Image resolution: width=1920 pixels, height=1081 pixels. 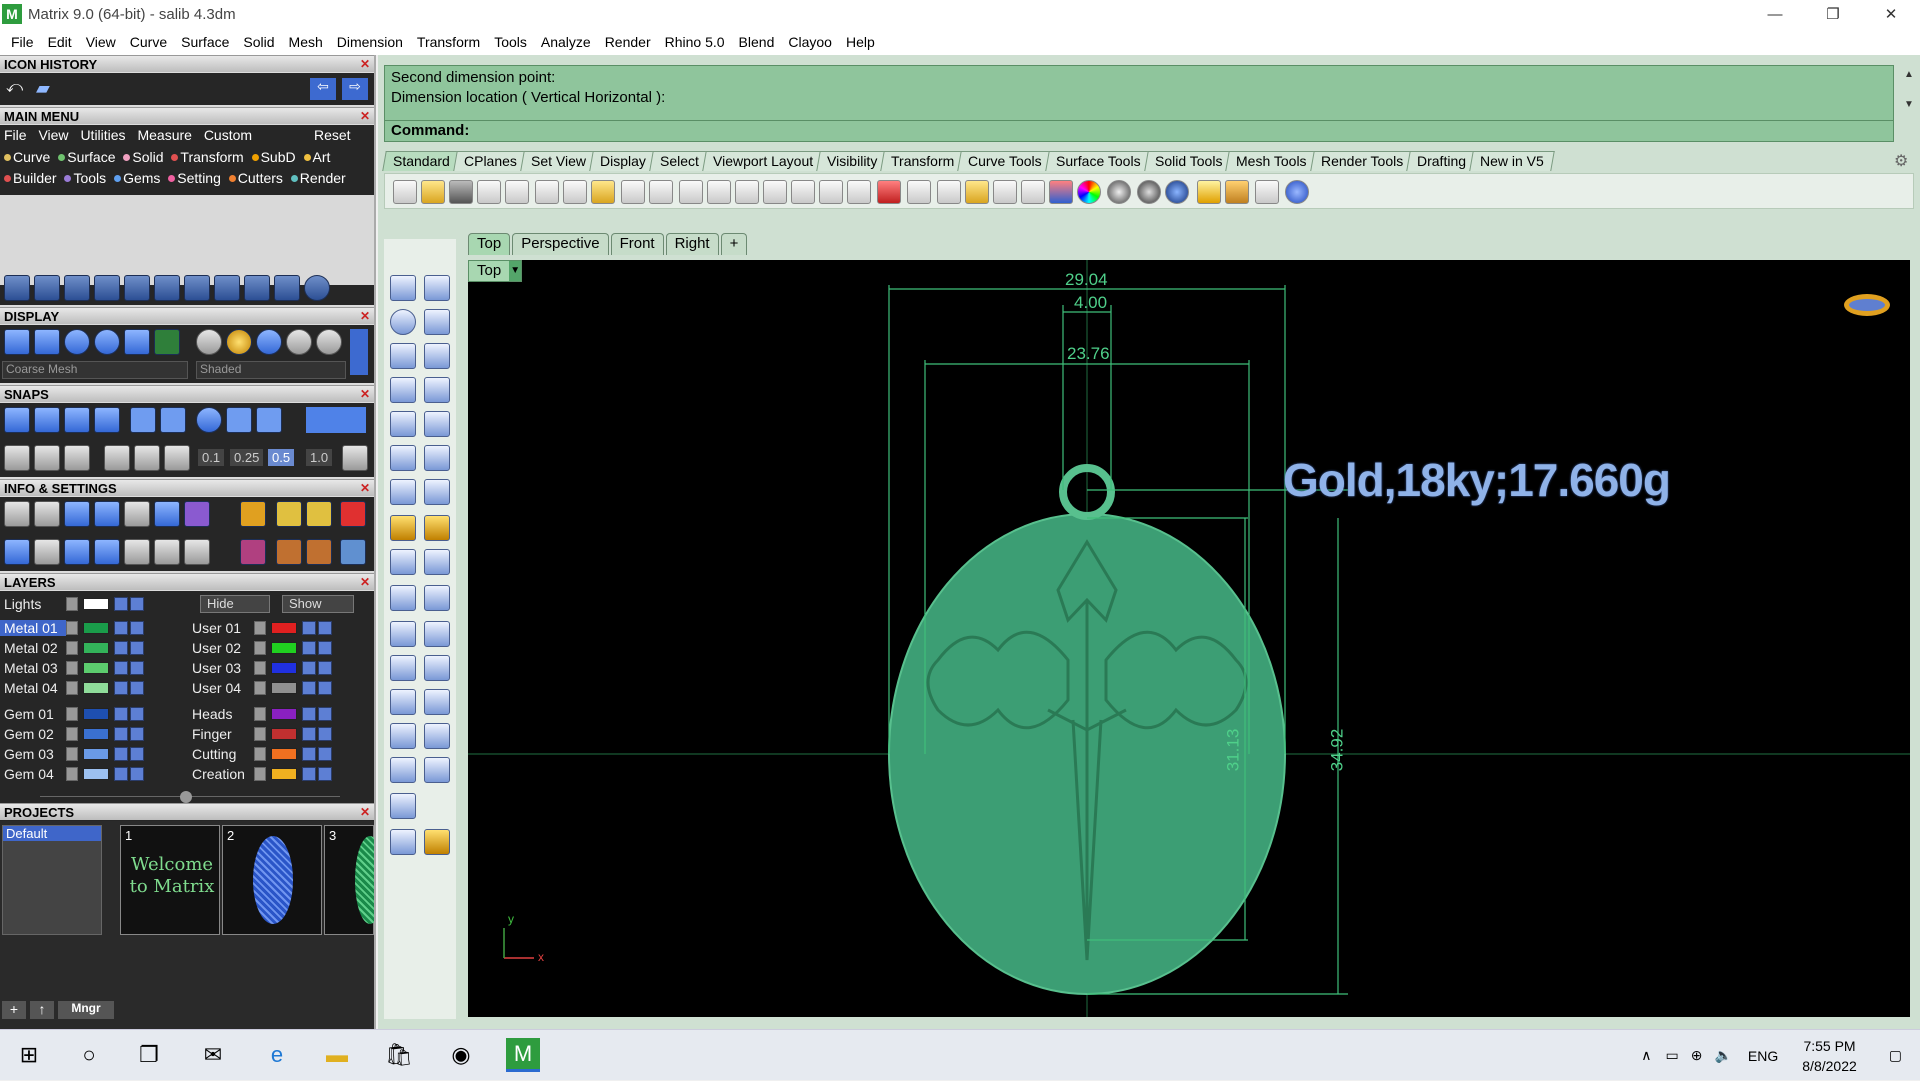 I want to click on tab-solid-tools: Solid Tools, so click(x=1188, y=161).